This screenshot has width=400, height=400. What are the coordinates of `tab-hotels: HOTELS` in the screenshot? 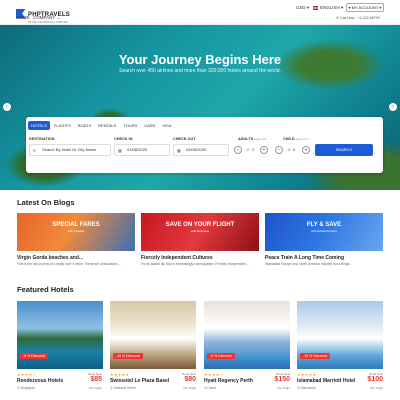 It's located at (39, 125).